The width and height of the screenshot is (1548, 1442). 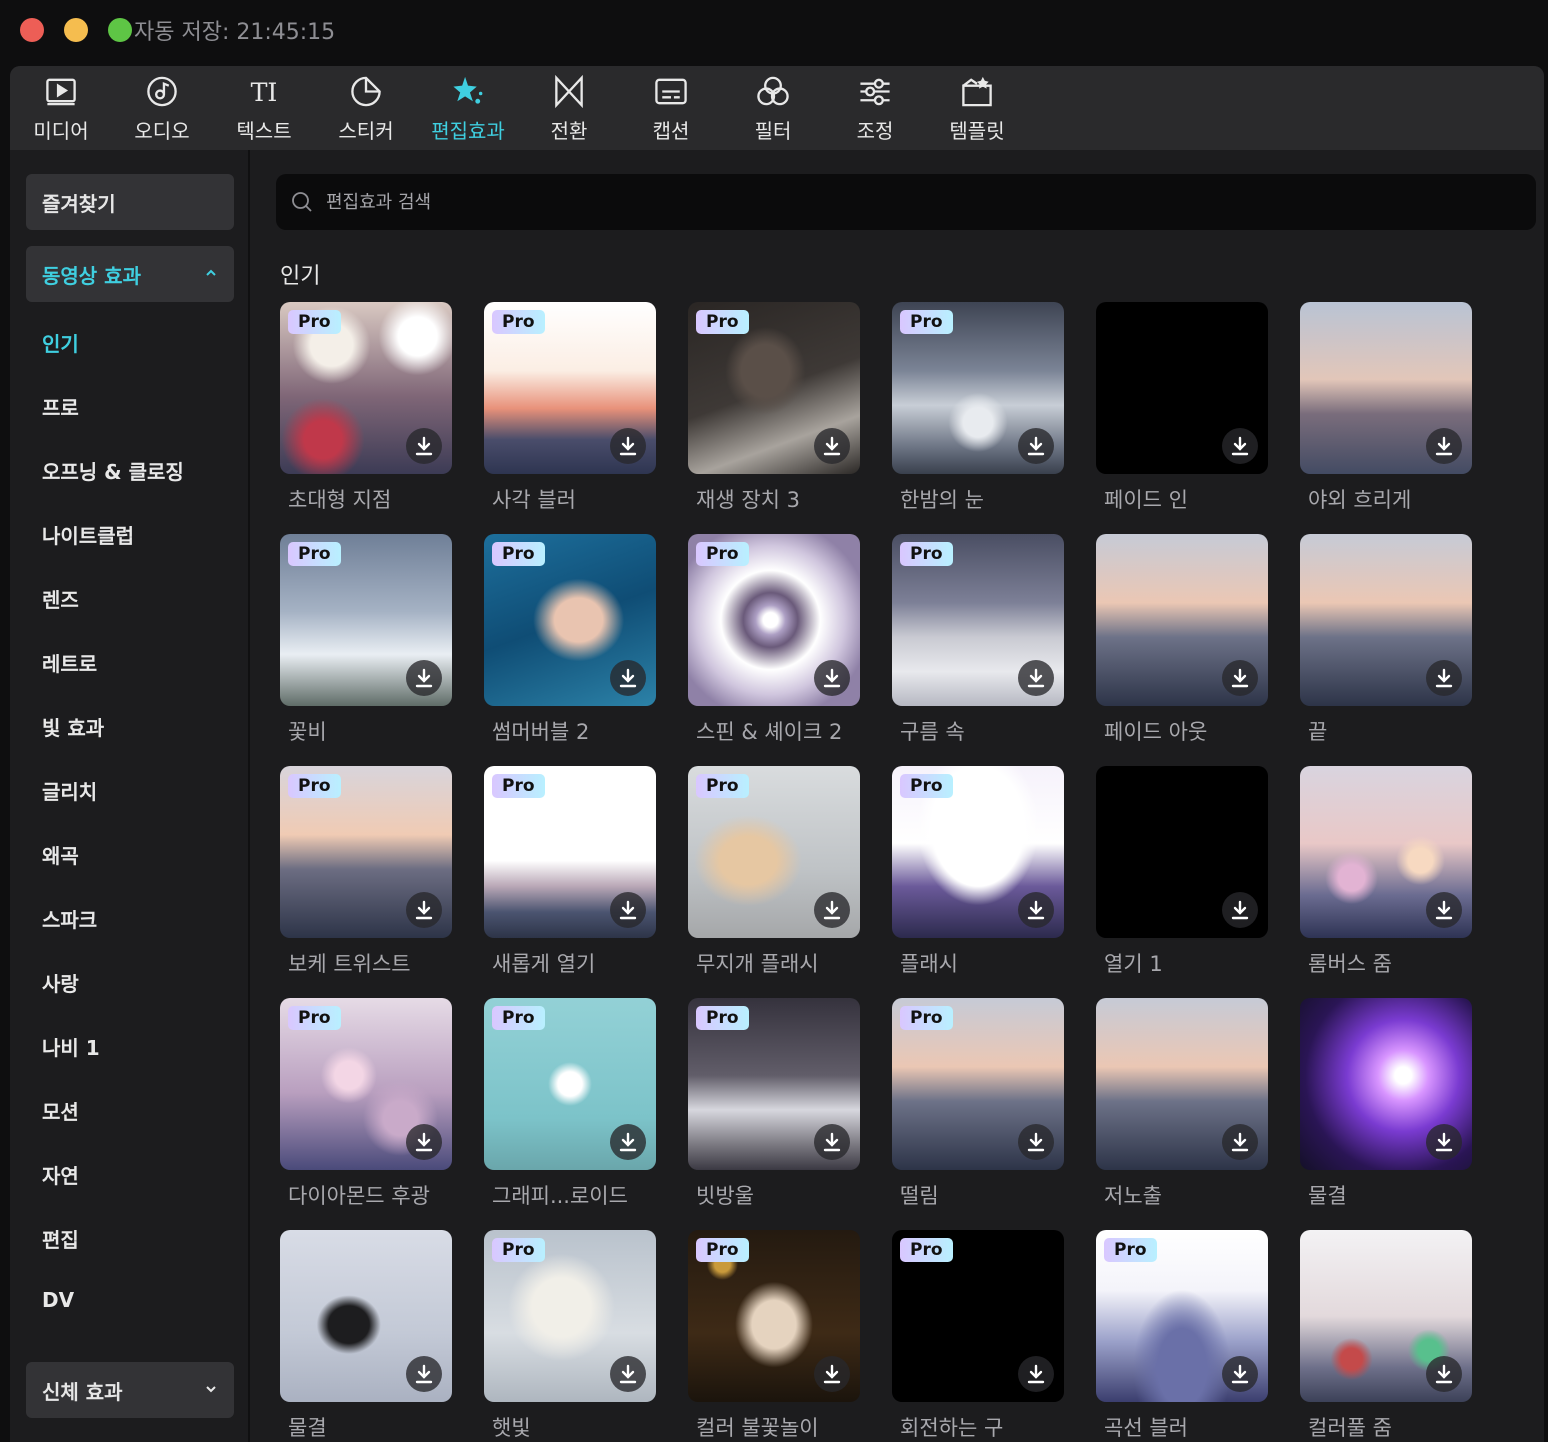 What do you see at coordinates (60, 598) in the screenshot?
I see `sidebar-item-lens: 렌즈` at bounding box center [60, 598].